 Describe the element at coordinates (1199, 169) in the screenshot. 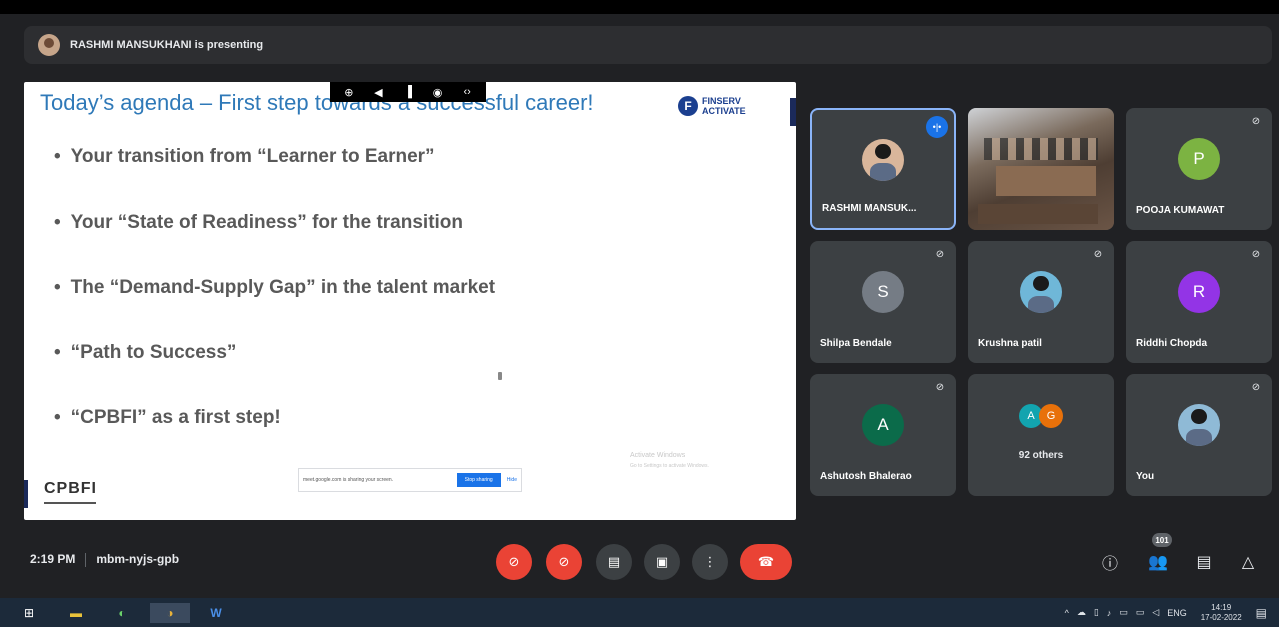

I see `participant-tile-pooja: ⊘ P POOJA KUMAWAT` at that location.